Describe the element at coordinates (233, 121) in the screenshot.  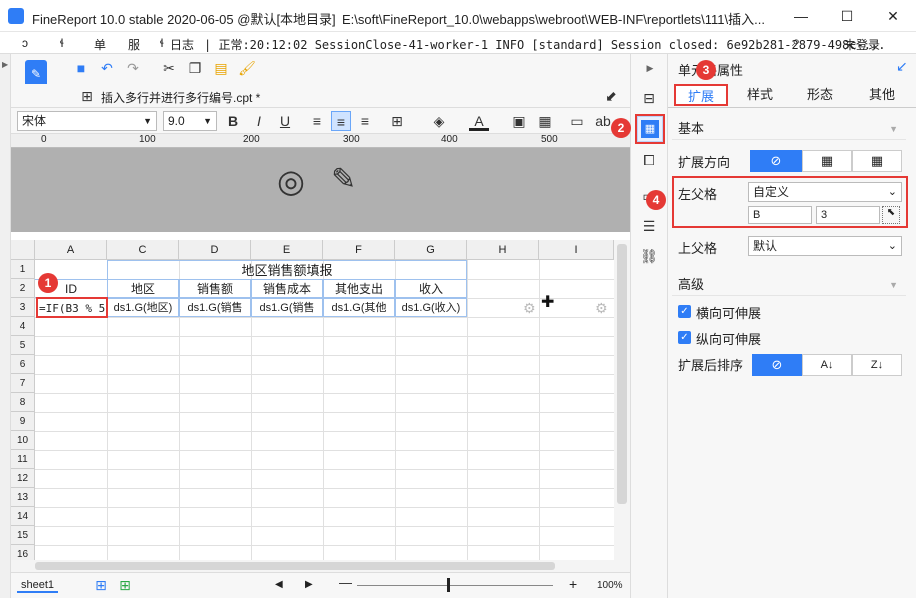
I see `bold-button: B` at that location.